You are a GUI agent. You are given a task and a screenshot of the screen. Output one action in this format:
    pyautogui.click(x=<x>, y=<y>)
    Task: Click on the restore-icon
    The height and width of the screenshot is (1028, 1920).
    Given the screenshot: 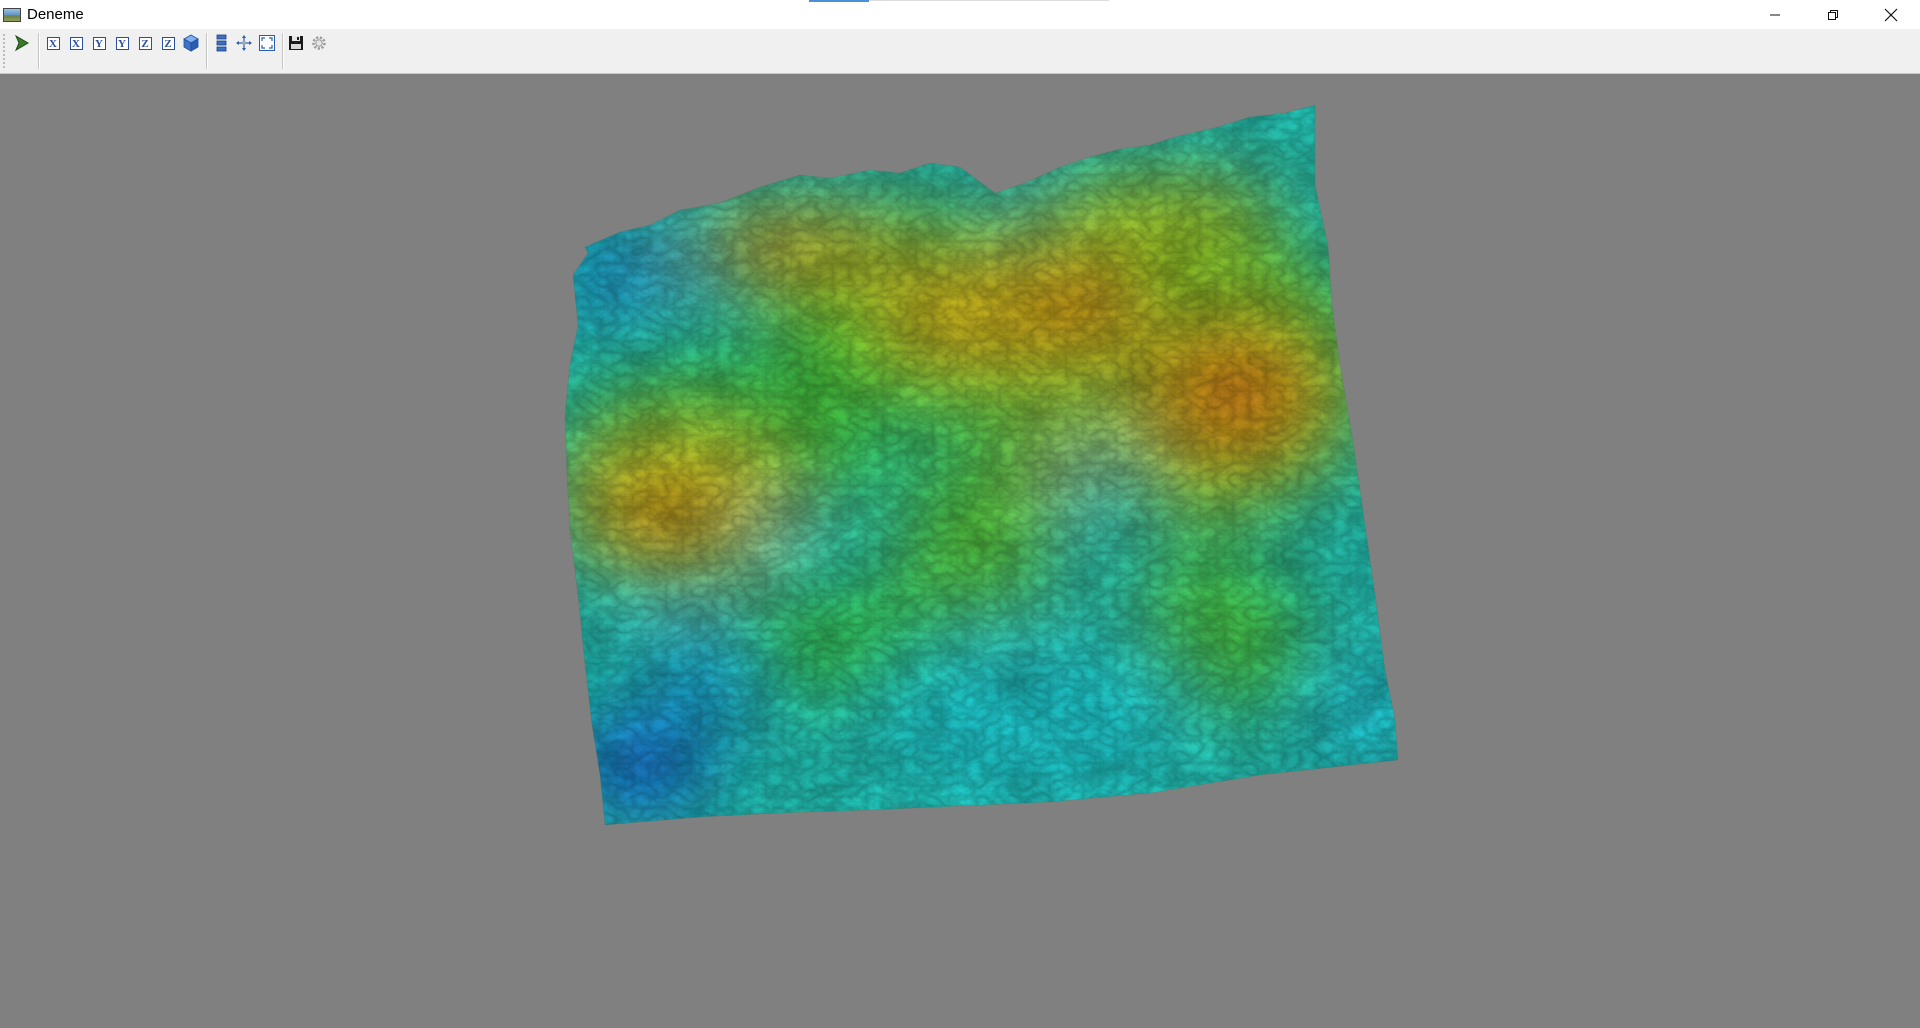 What is the action you would take?
    pyautogui.click(x=1833, y=14)
    